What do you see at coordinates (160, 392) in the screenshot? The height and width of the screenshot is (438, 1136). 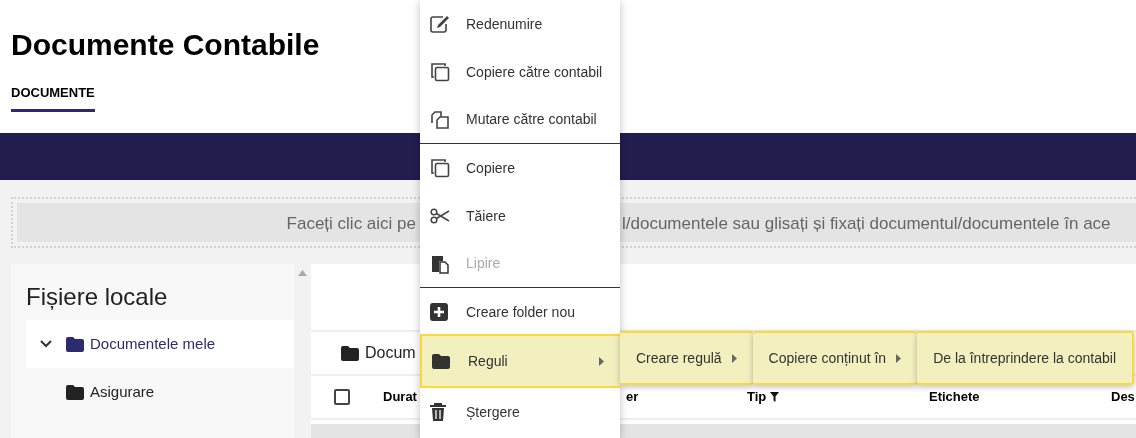 I see `tree-item: Asigurare` at bounding box center [160, 392].